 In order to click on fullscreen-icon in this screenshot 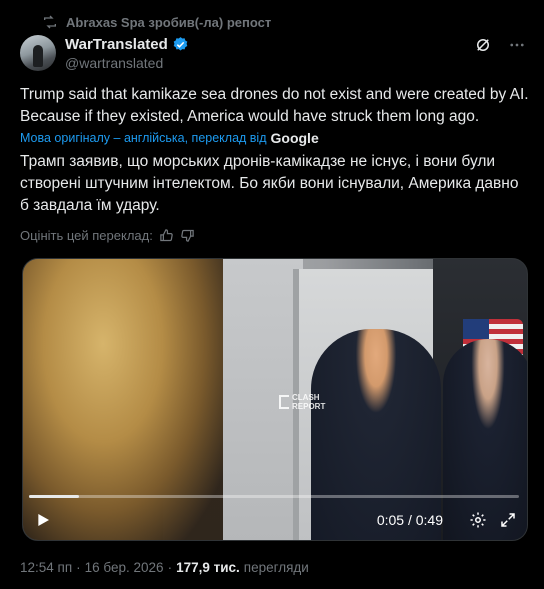, I will do `click(508, 520)`.